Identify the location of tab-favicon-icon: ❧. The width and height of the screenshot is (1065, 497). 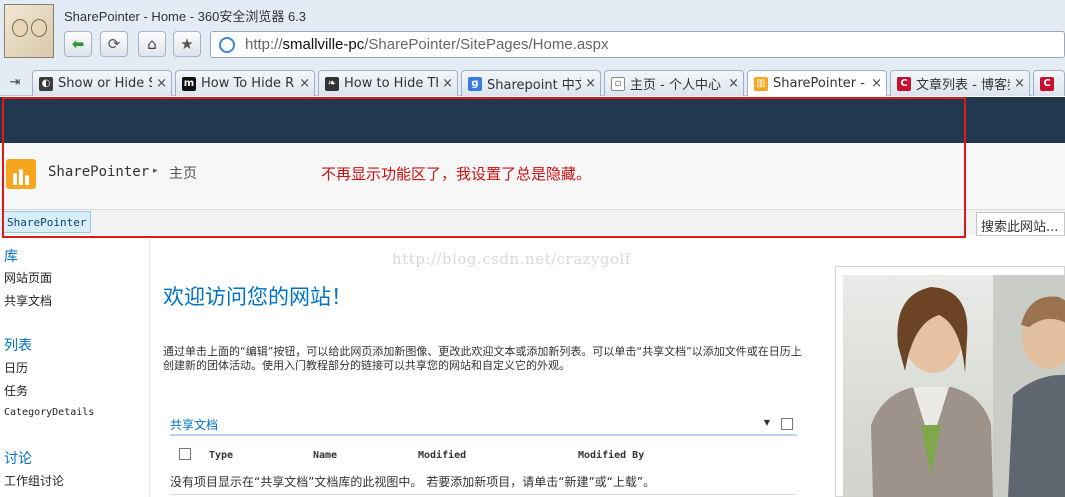
(332, 83).